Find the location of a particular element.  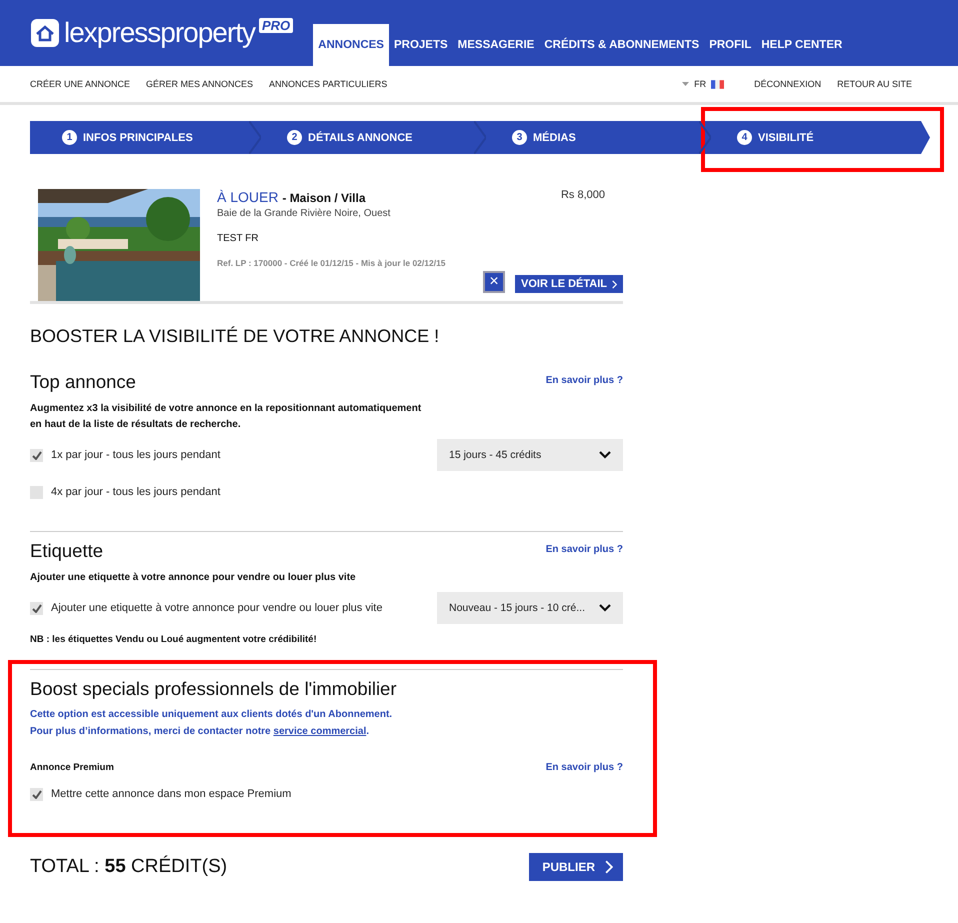

info-text: Cette option est accessible uniquement aux clients dotés d'un Abonnement. is located at coordinates (212, 715).